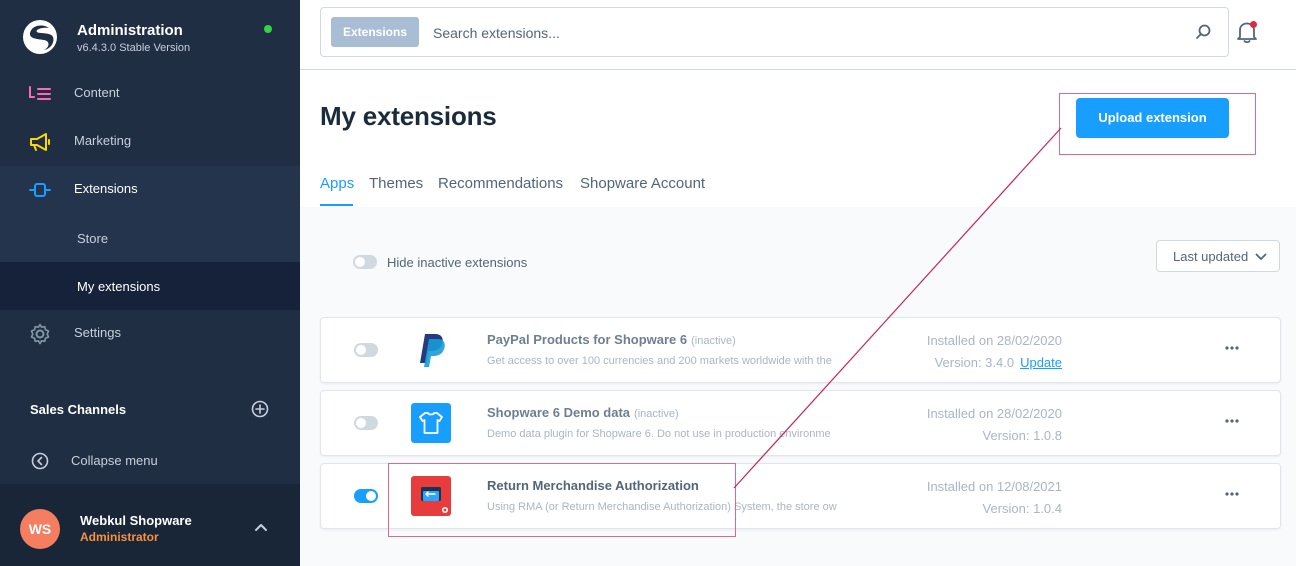 The height and width of the screenshot is (566, 1296). I want to click on brand-header: Administration v6.4.3.0 Stable Version, so click(150, 35).